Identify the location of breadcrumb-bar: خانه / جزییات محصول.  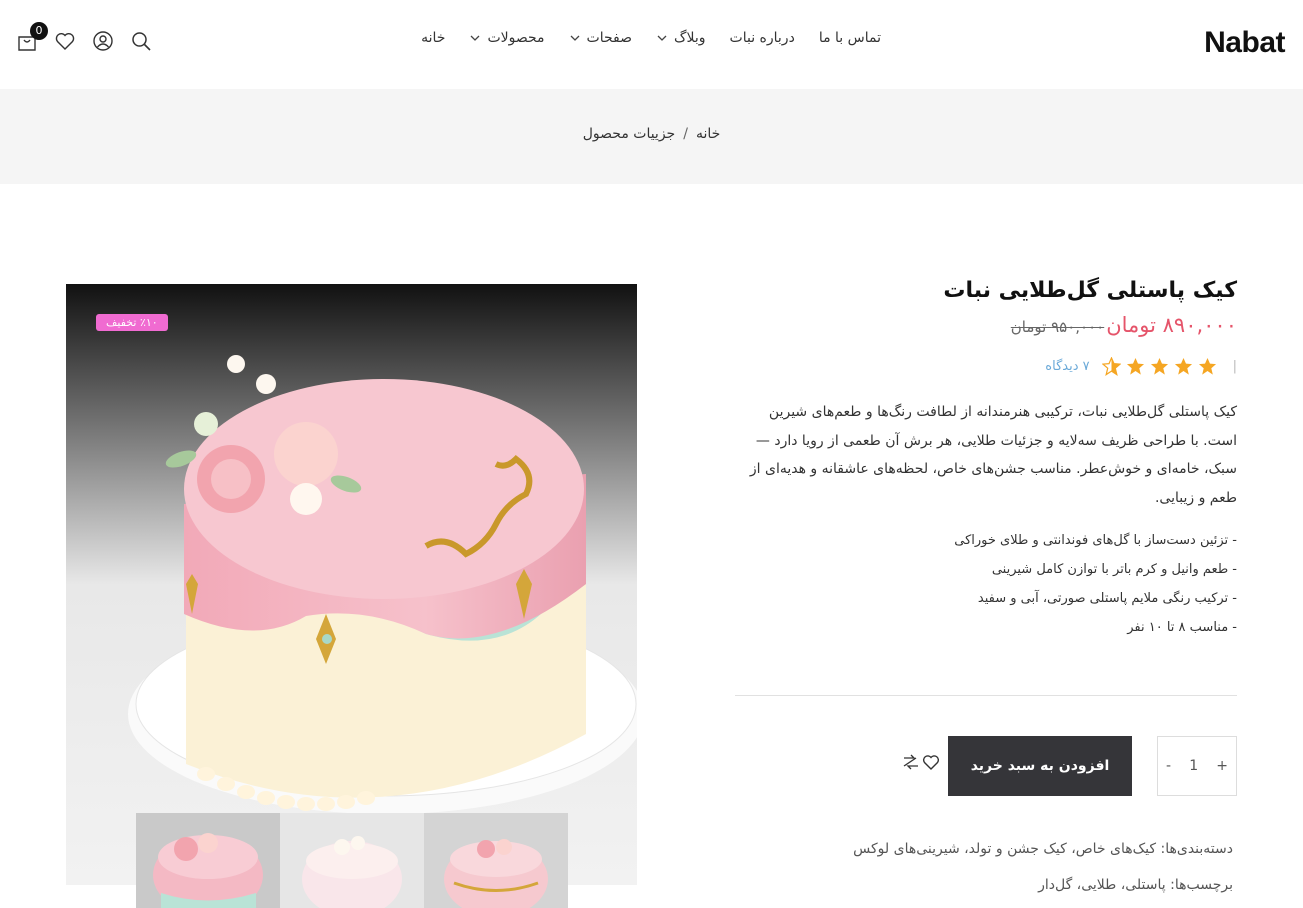
(651, 136).